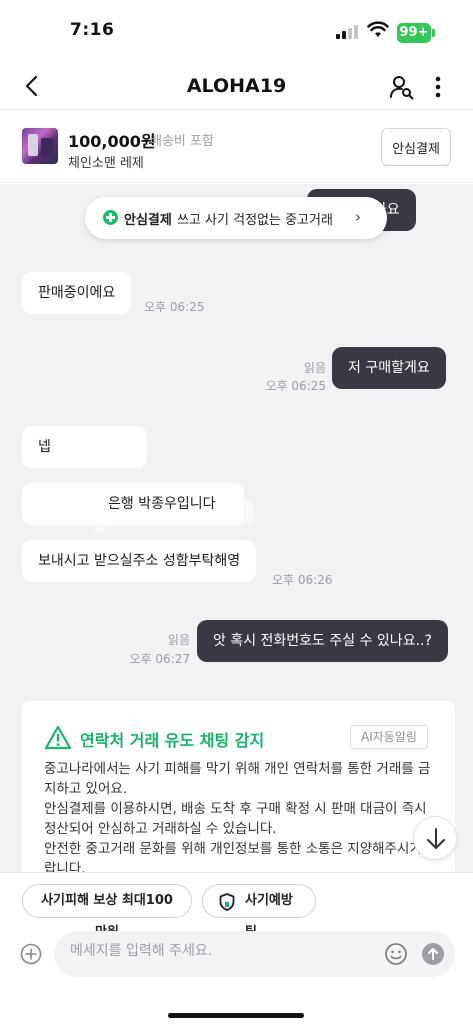 The height and width of the screenshot is (1024, 473). Describe the element at coordinates (416, 33) in the screenshot. I see `battery-icon: 99+` at that location.